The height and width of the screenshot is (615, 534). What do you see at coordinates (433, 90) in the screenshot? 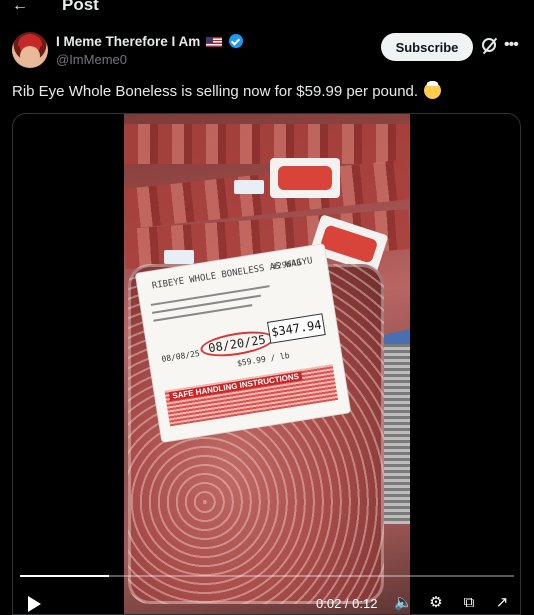
I see `exploding-head-emoji-icon` at bounding box center [433, 90].